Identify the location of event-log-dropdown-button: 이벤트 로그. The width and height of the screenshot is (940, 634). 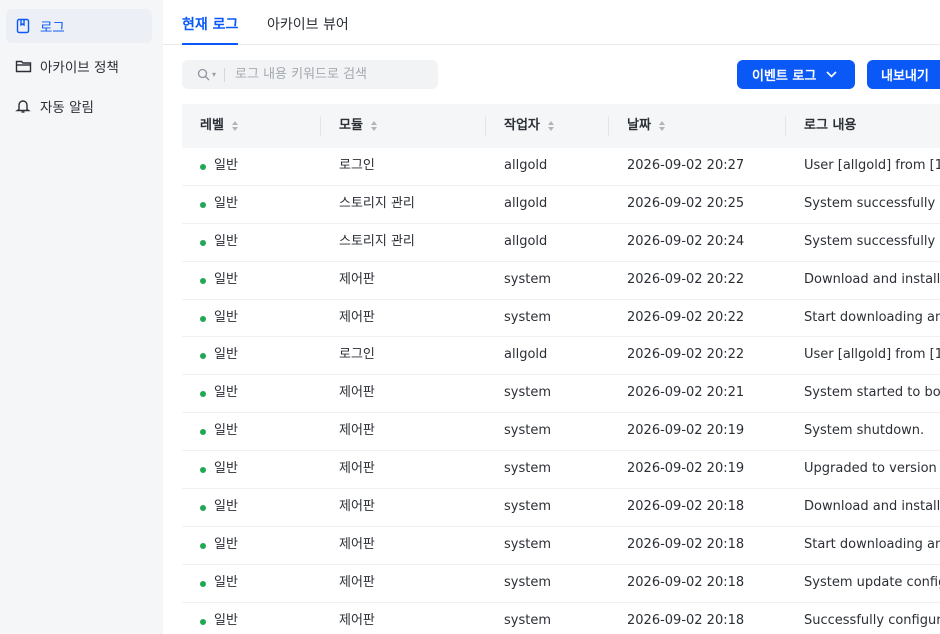
(796, 74).